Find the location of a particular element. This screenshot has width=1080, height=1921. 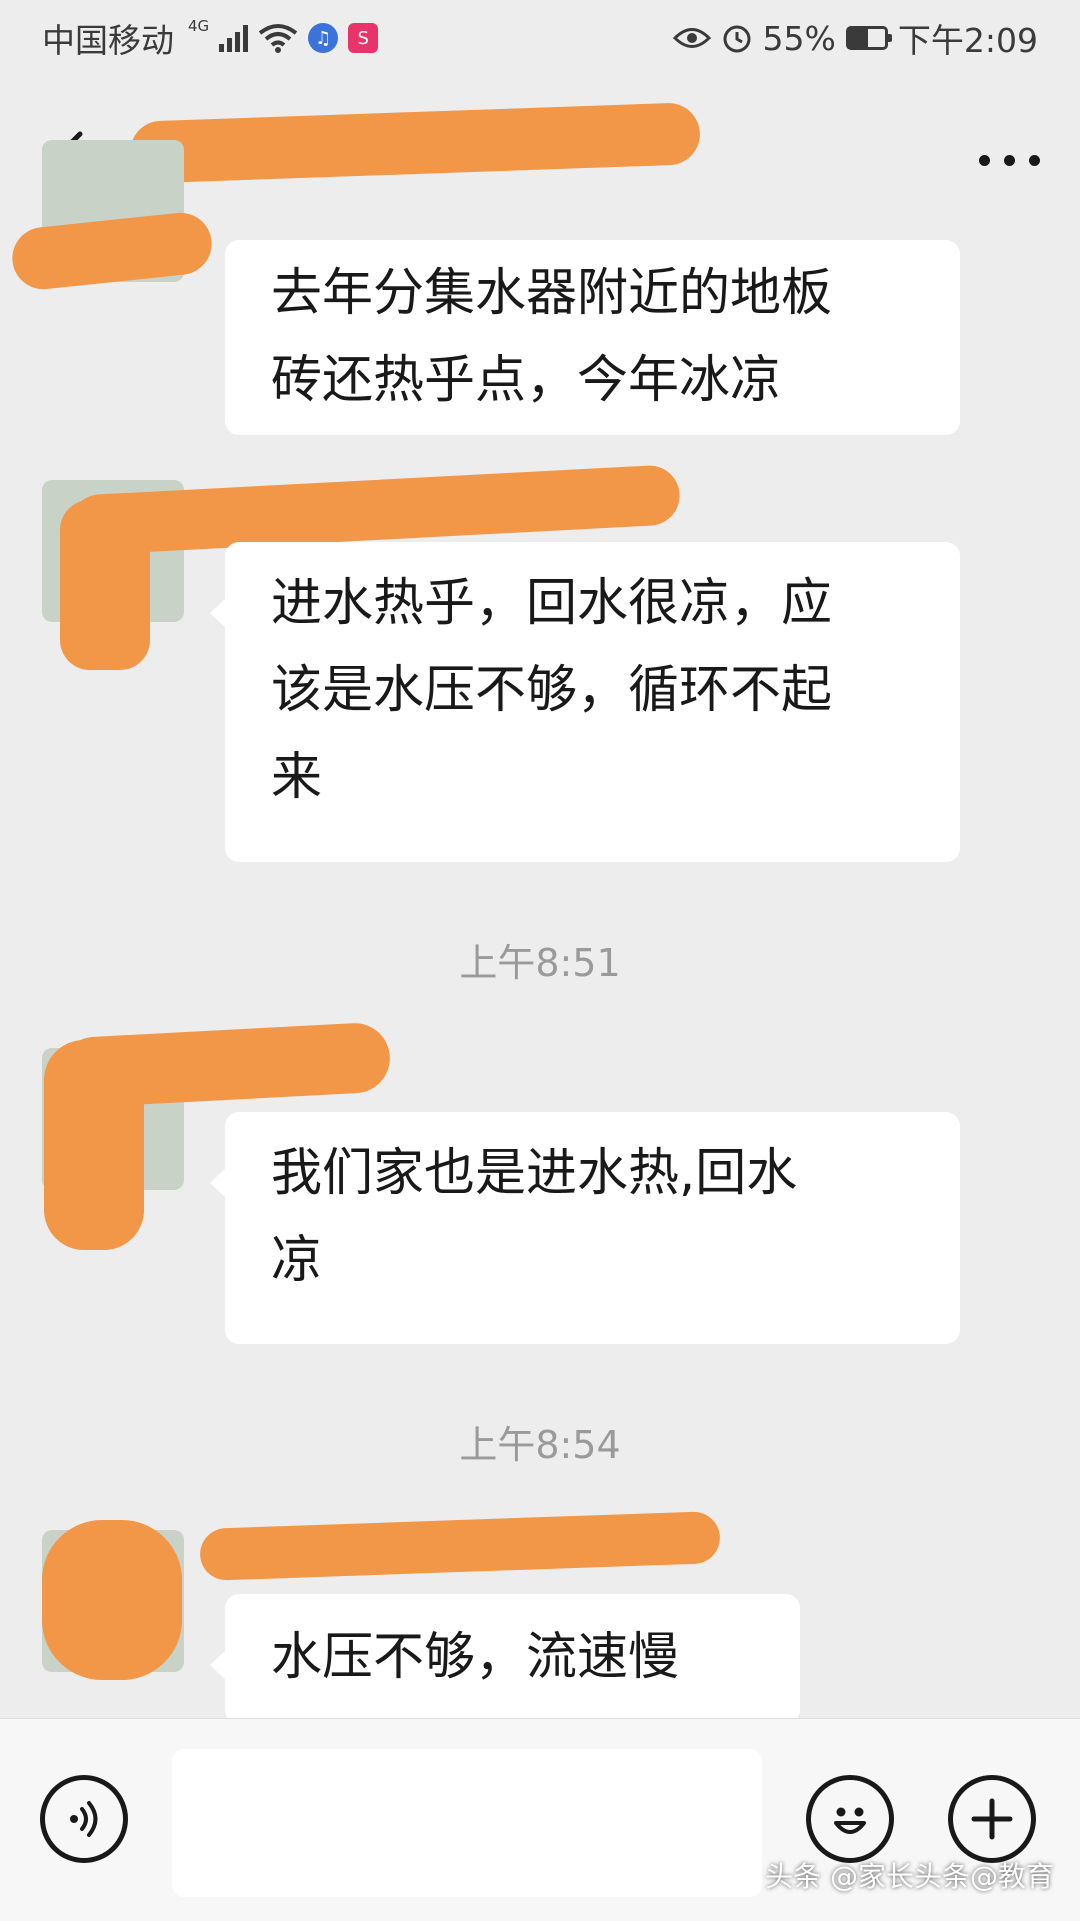

alarm-icon is located at coordinates (737, 39).